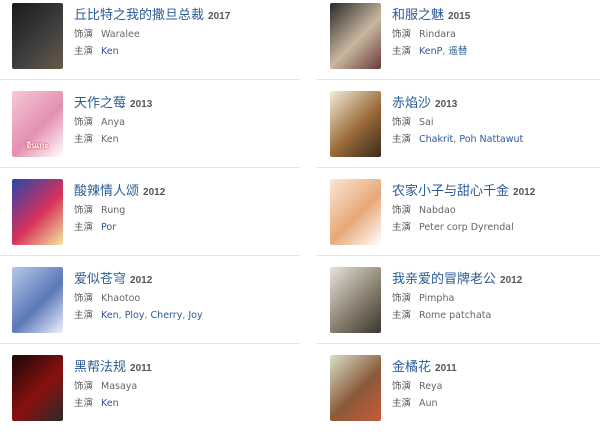  What do you see at coordinates (100, 367) in the screenshot?
I see `drama-title-link: 黑帮法规` at bounding box center [100, 367].